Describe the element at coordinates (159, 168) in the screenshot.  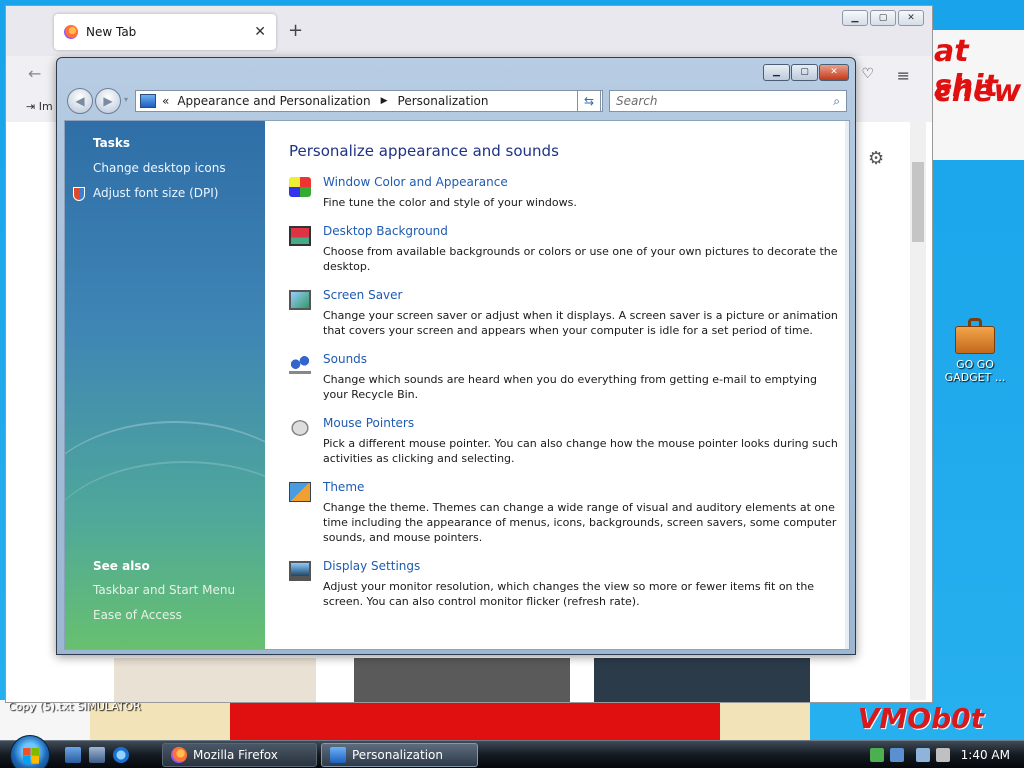
I see `task-link-change-desktop-icons: Change desktop icons` at that location.